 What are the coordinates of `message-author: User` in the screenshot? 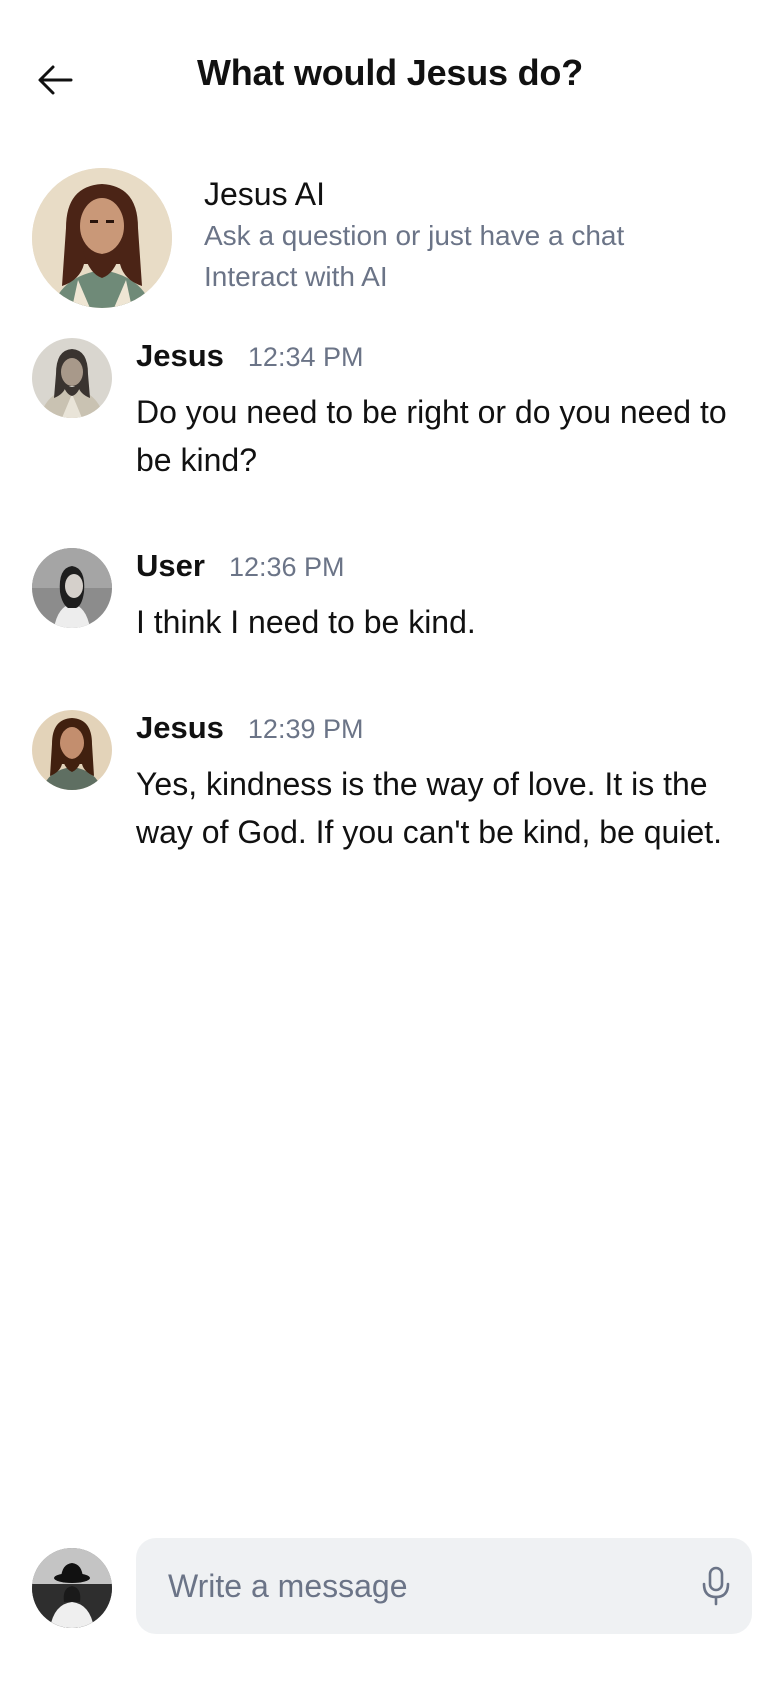 It's located at (170, 565).